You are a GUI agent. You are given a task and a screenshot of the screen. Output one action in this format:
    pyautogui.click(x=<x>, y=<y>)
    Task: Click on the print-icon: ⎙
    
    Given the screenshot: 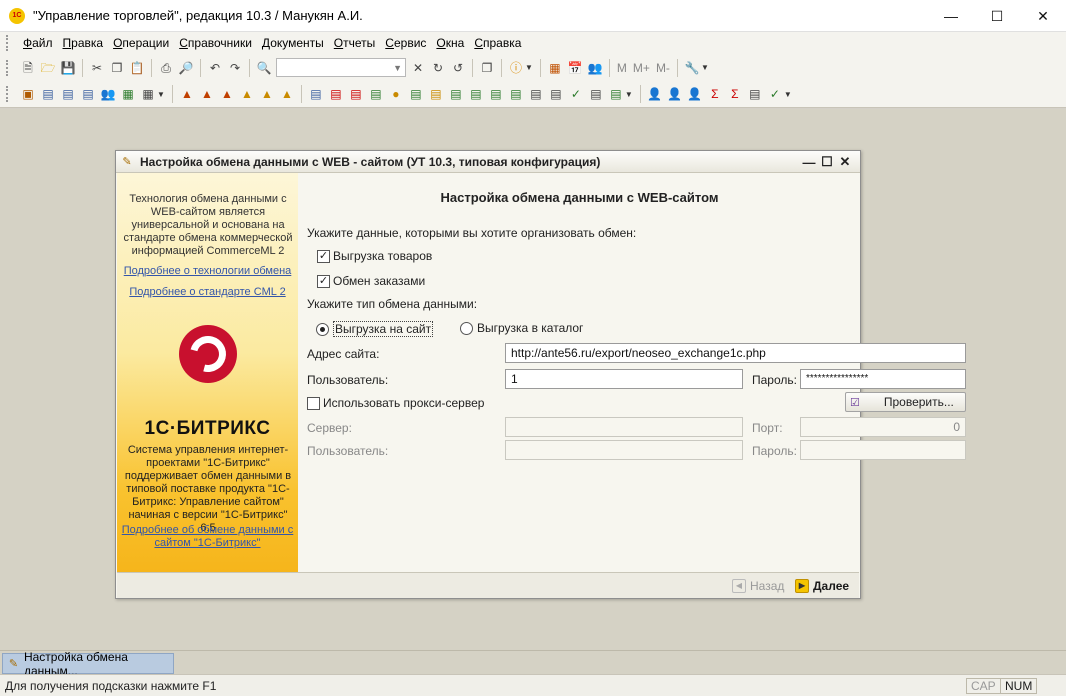 What is the action you would take?
    pyautogui.click(x=166, y=68)
    